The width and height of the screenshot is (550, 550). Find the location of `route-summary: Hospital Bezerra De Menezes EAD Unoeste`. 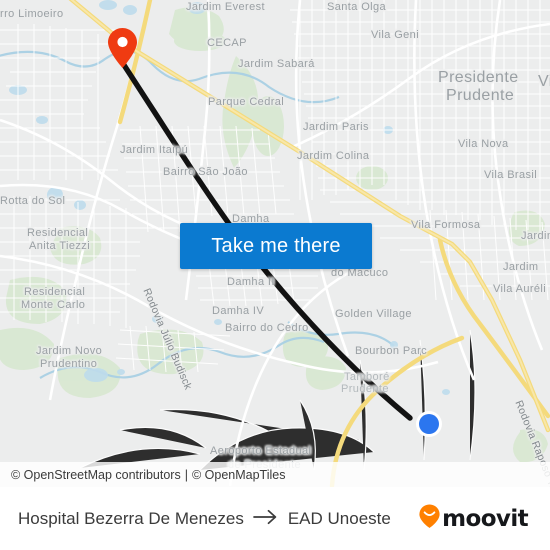

route-summary: Hospital Bezerra De Menezes EAD Unoeste is located at coordinates (218, 519).